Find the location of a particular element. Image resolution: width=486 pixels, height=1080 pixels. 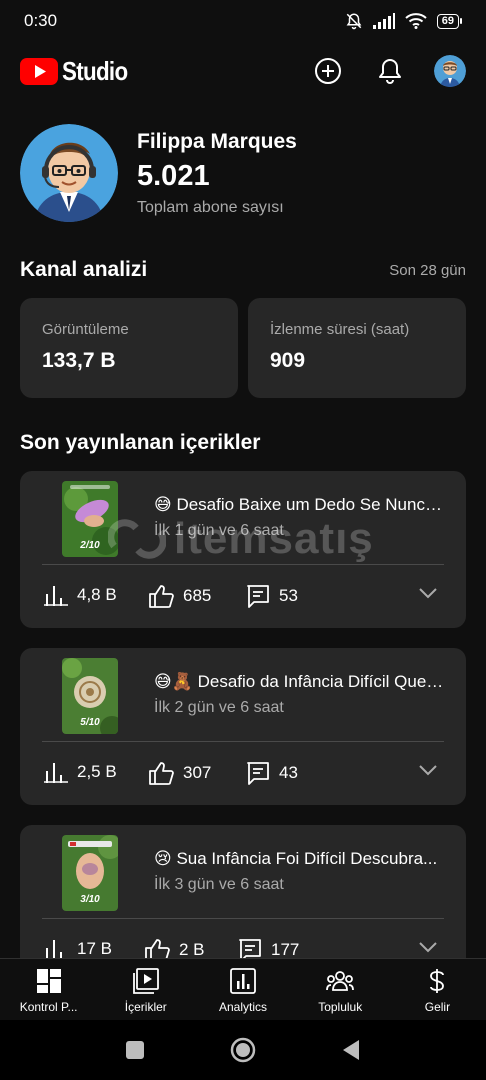

channel-avatar is located at coordinates (69, 173).